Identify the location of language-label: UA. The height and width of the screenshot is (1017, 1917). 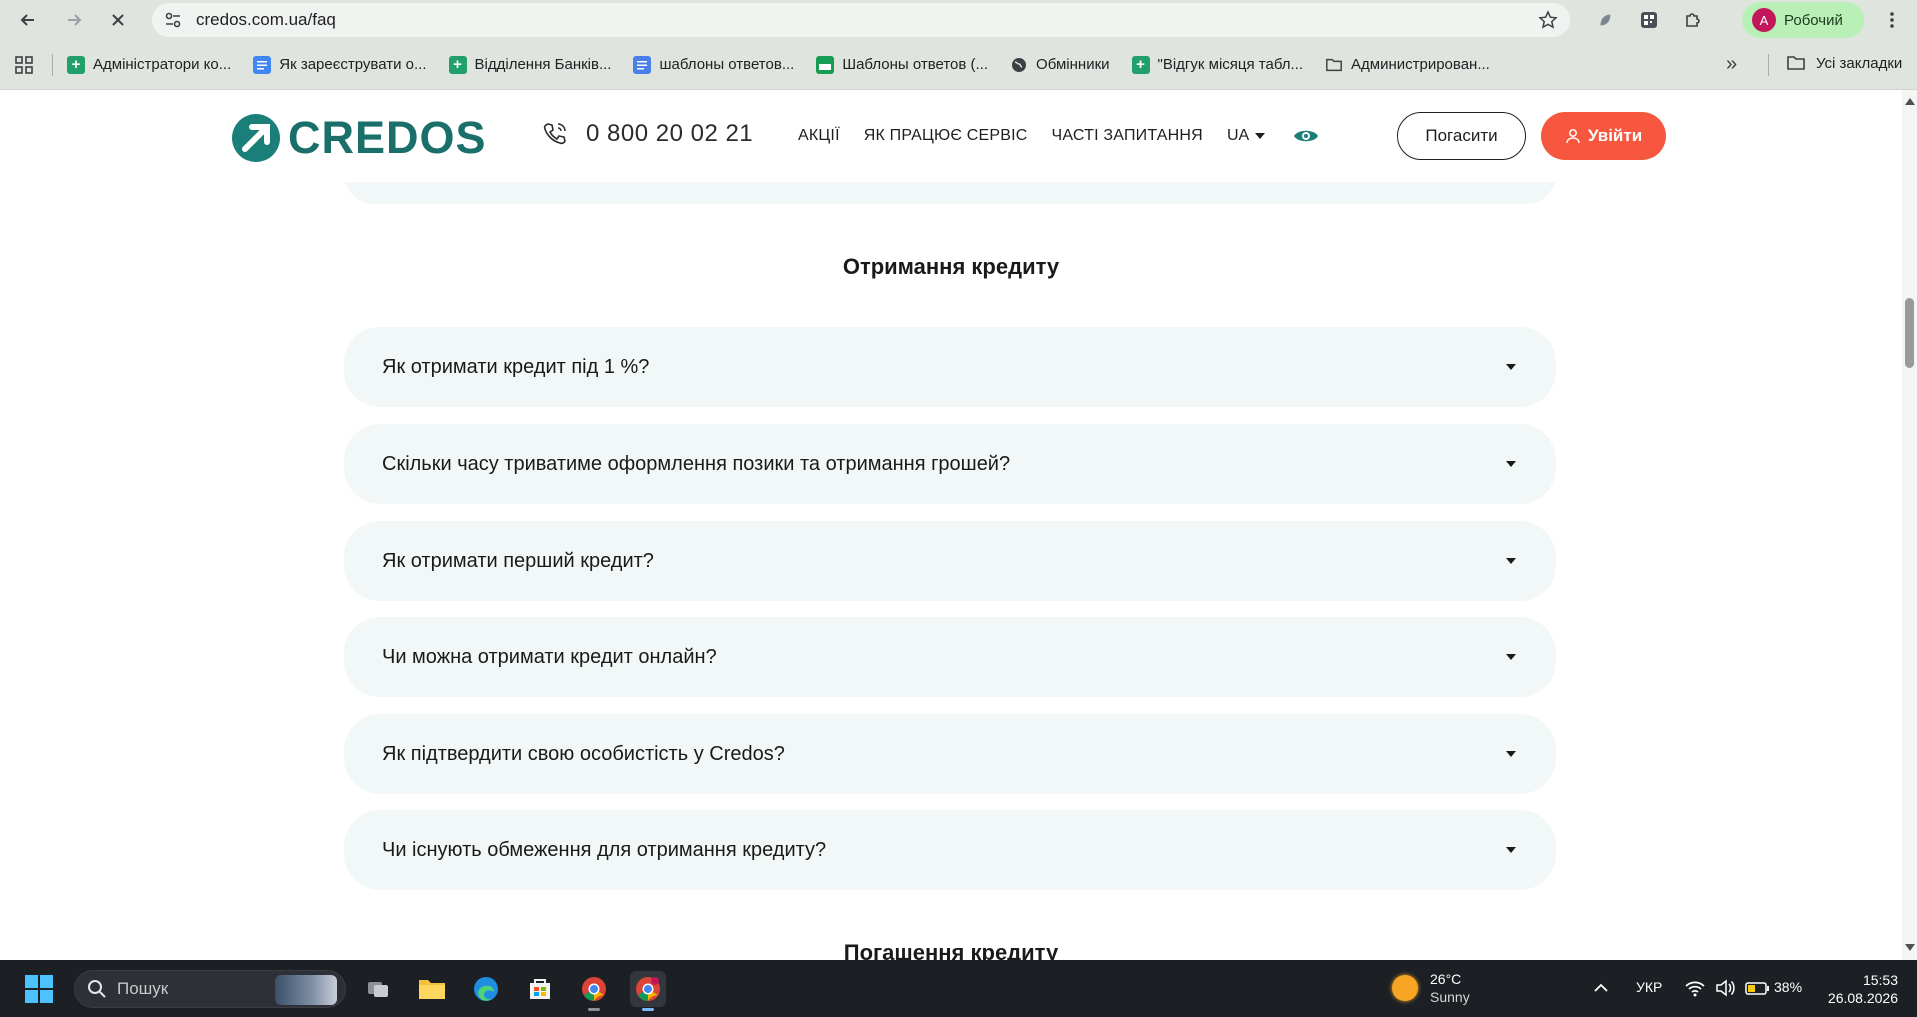
(1238, 135).